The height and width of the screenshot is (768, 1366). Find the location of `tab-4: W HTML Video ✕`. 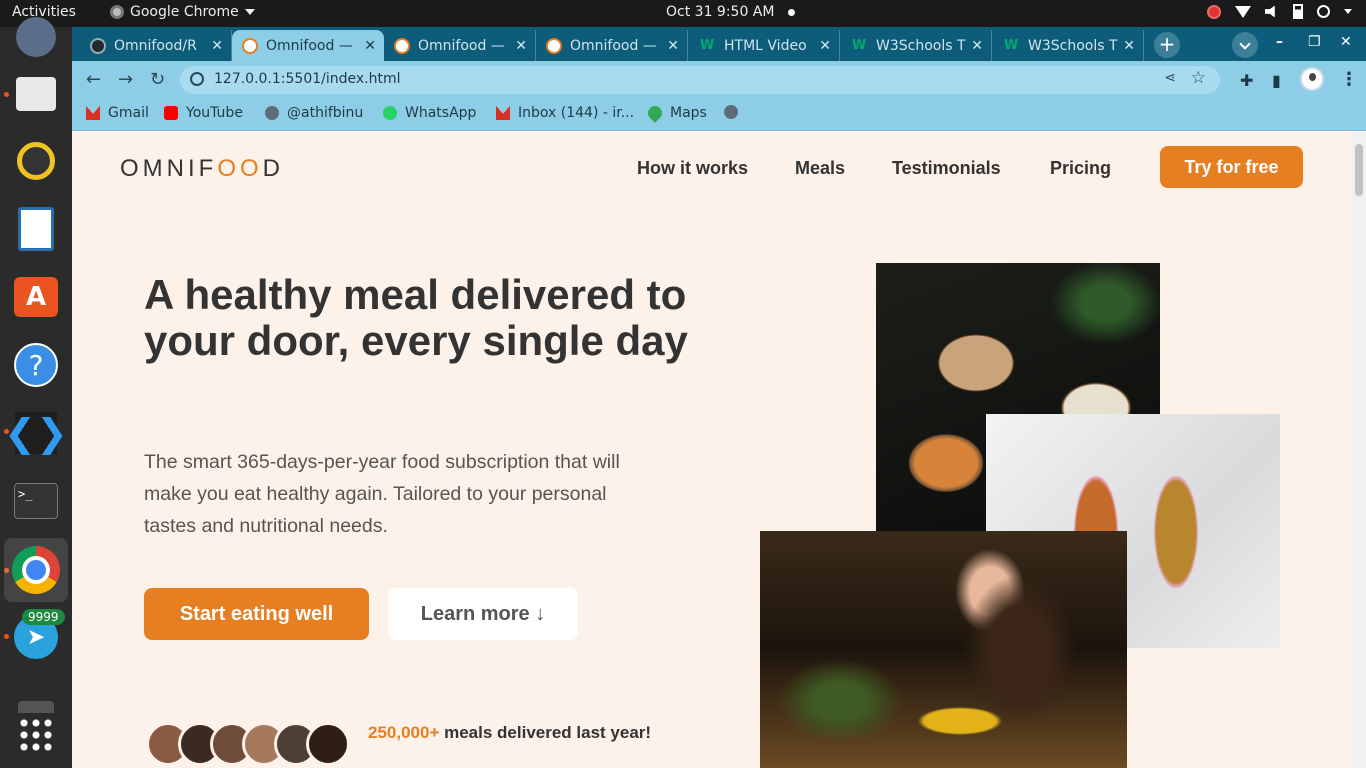

tab-4: W HTML Video ✕ is located at coordinates (764, 45).